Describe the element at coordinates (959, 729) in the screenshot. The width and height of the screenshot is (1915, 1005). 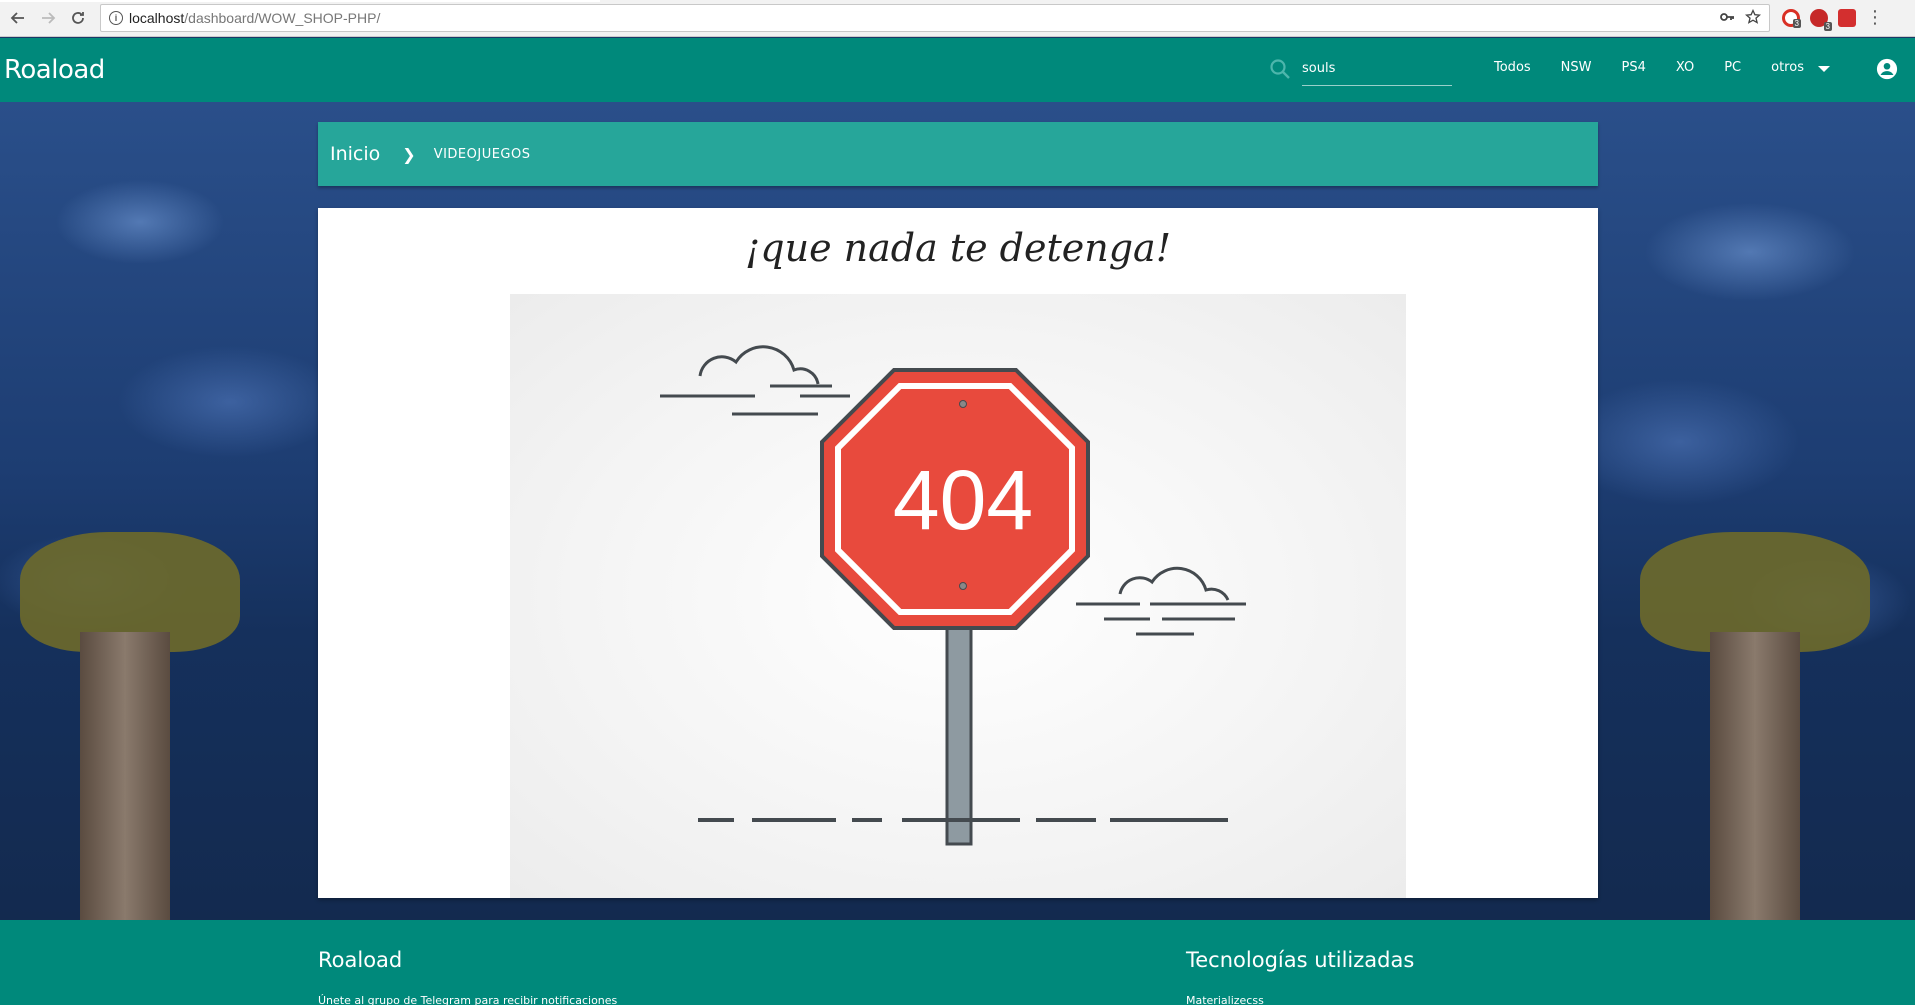
I see `sign-pole` at that location.